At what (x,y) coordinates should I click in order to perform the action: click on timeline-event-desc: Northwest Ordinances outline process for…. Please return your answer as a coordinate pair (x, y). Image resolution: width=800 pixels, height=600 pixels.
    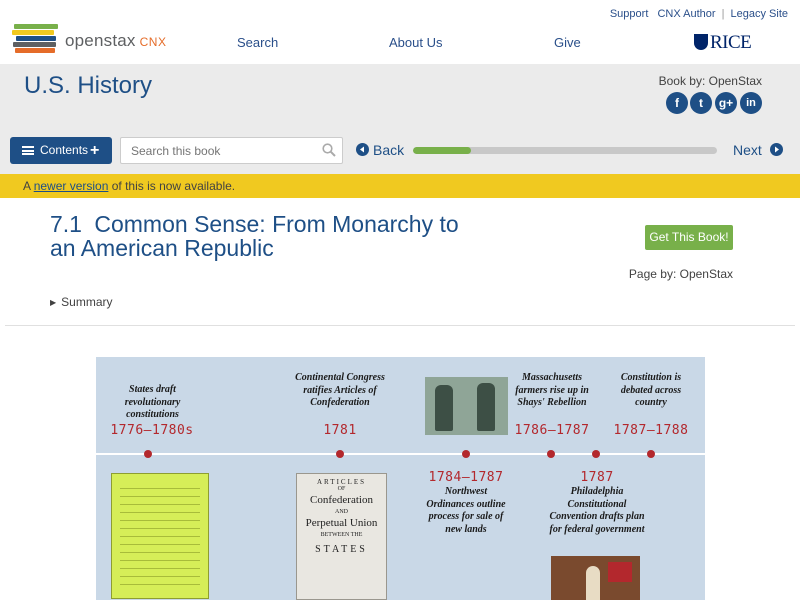
    Looking at the image, I should click on (466, 510).